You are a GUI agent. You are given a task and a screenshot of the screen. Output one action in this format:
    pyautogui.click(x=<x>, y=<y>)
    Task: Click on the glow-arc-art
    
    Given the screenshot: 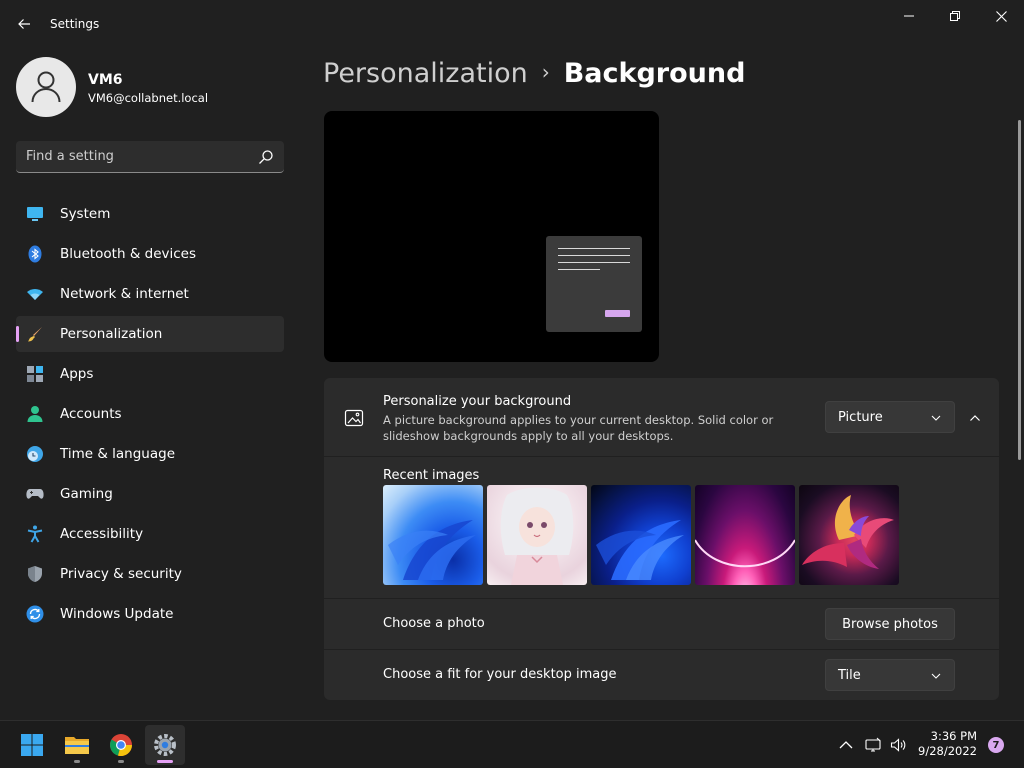 What is the action you would take?
    pyautogui.click(x=745, y=553)
    